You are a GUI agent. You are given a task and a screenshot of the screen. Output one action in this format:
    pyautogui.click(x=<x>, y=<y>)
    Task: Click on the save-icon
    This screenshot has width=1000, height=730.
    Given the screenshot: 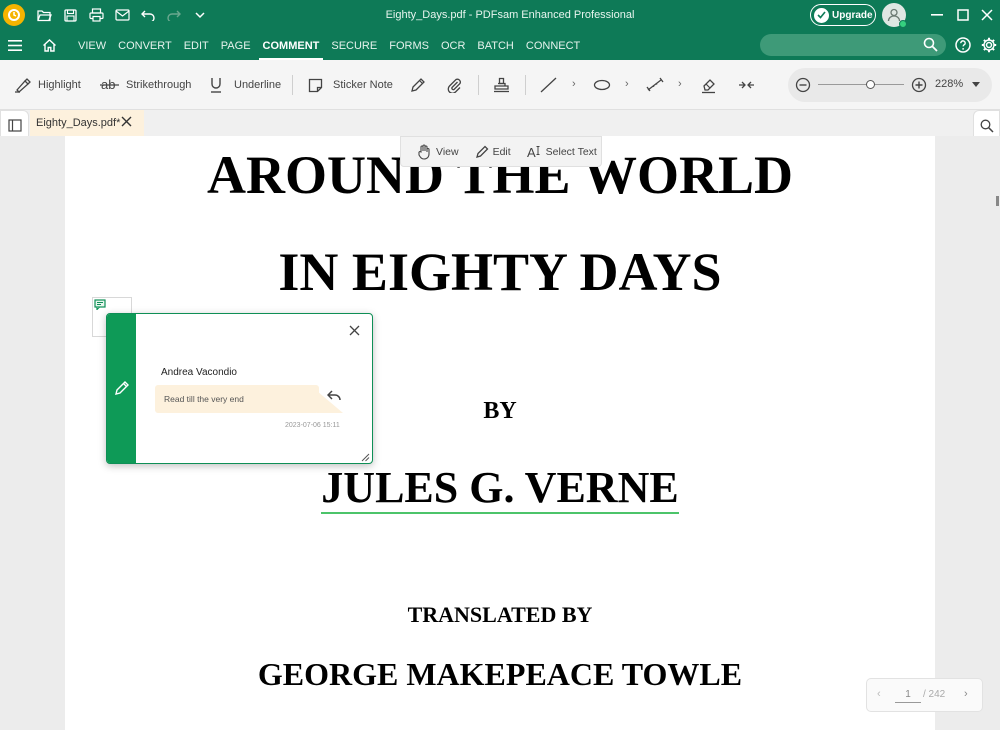 What is the action you would take?
    pyautogui.click(x=70, y=15)
    